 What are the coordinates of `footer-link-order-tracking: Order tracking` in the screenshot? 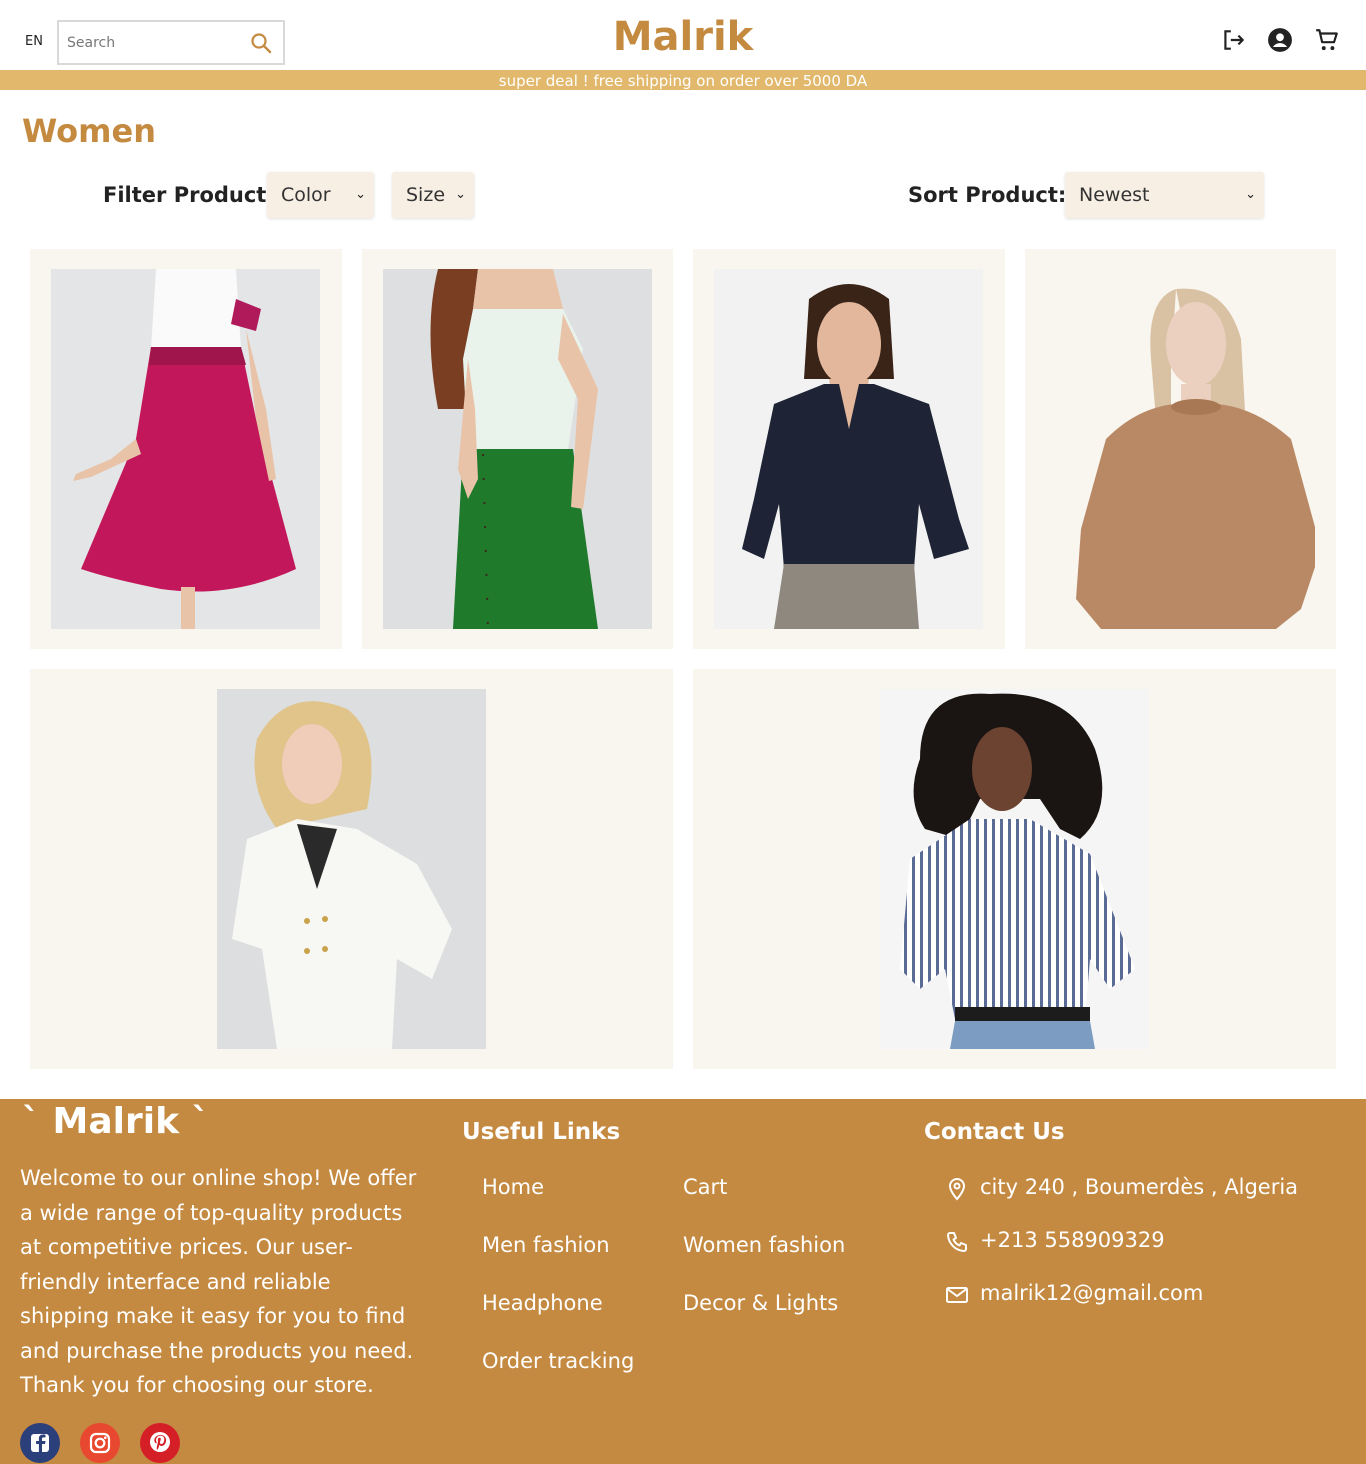 It's located at (558, 1361).